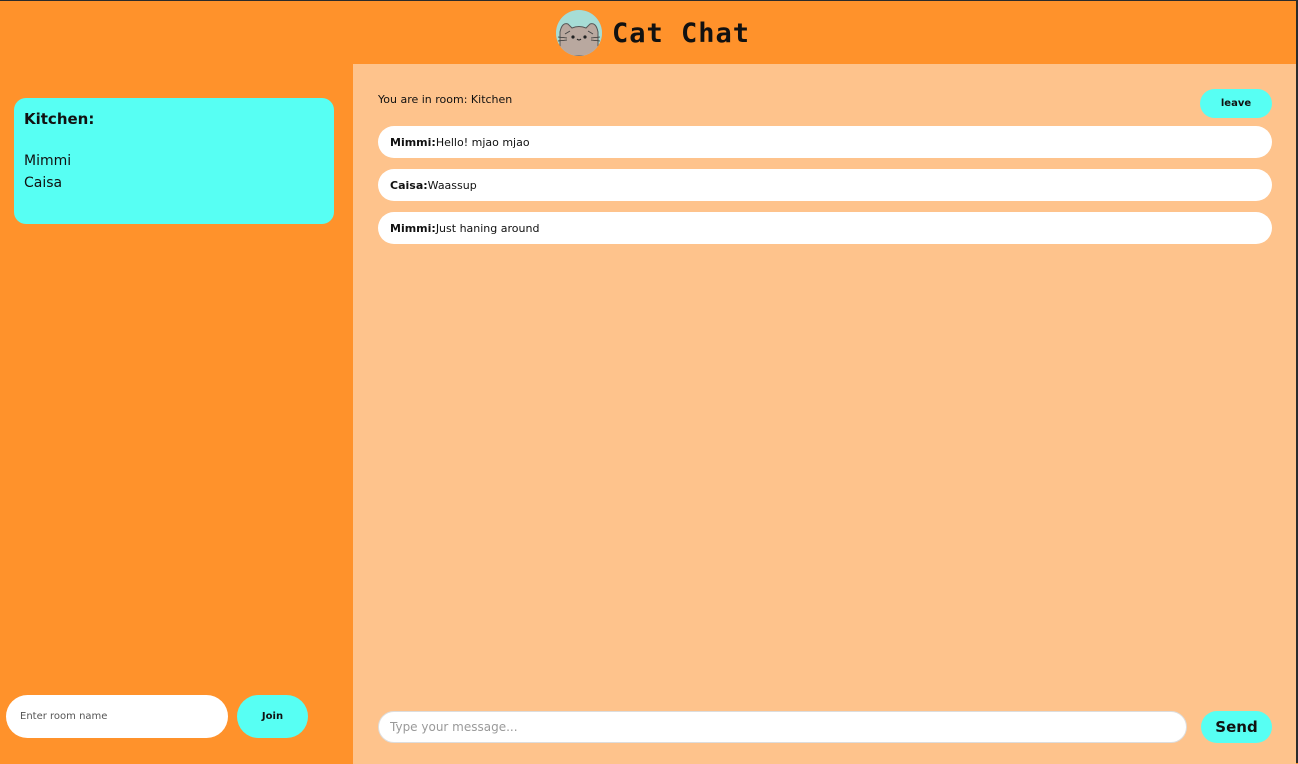  I want to click on message-text: Hello! mjao mjao, so click(482, 142).